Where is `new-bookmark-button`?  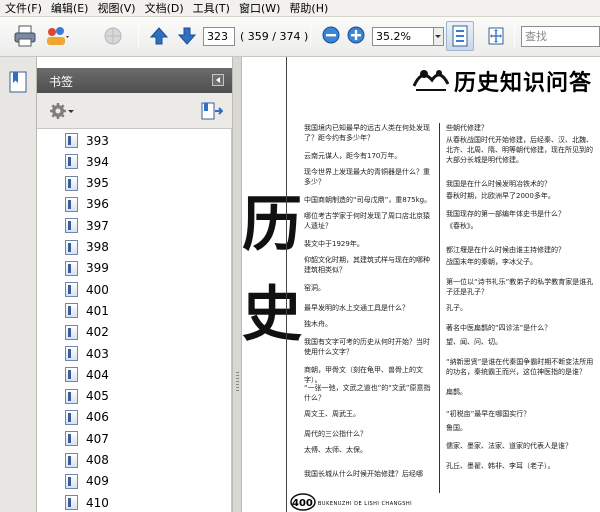 new-bookmark-button is located at coordinates (212, 112).